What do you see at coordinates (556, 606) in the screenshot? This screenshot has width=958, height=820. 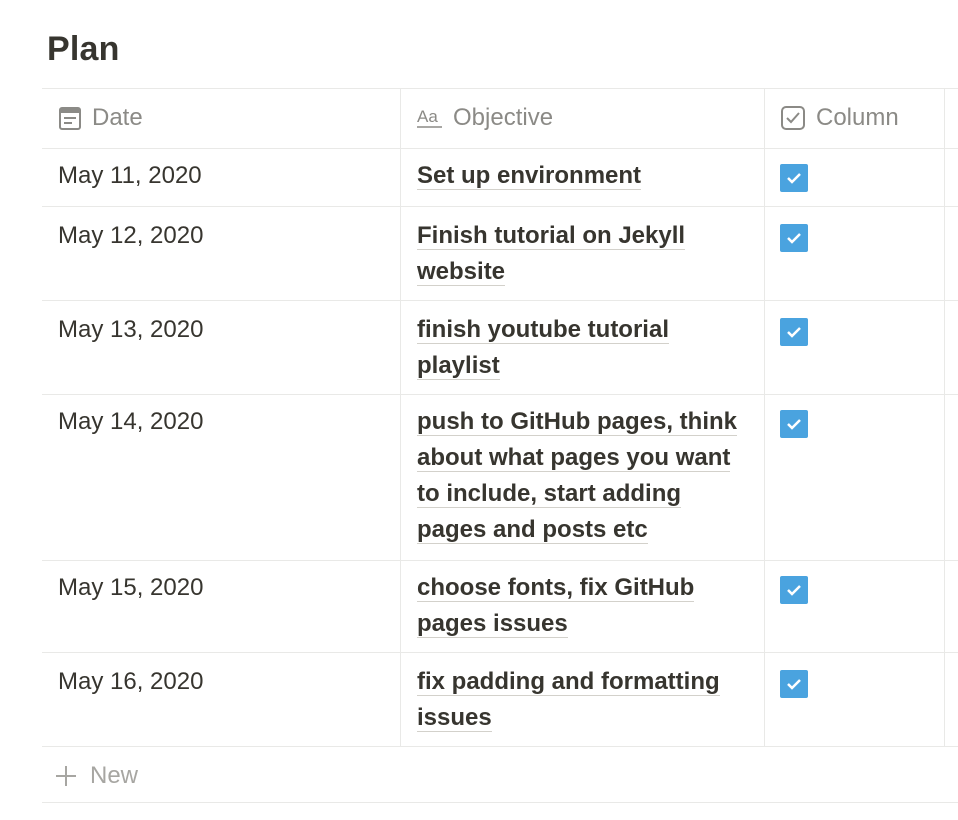 I see `objective-text: choose fonts, fix GitHub pages issues` at bounding box center [556, 606].